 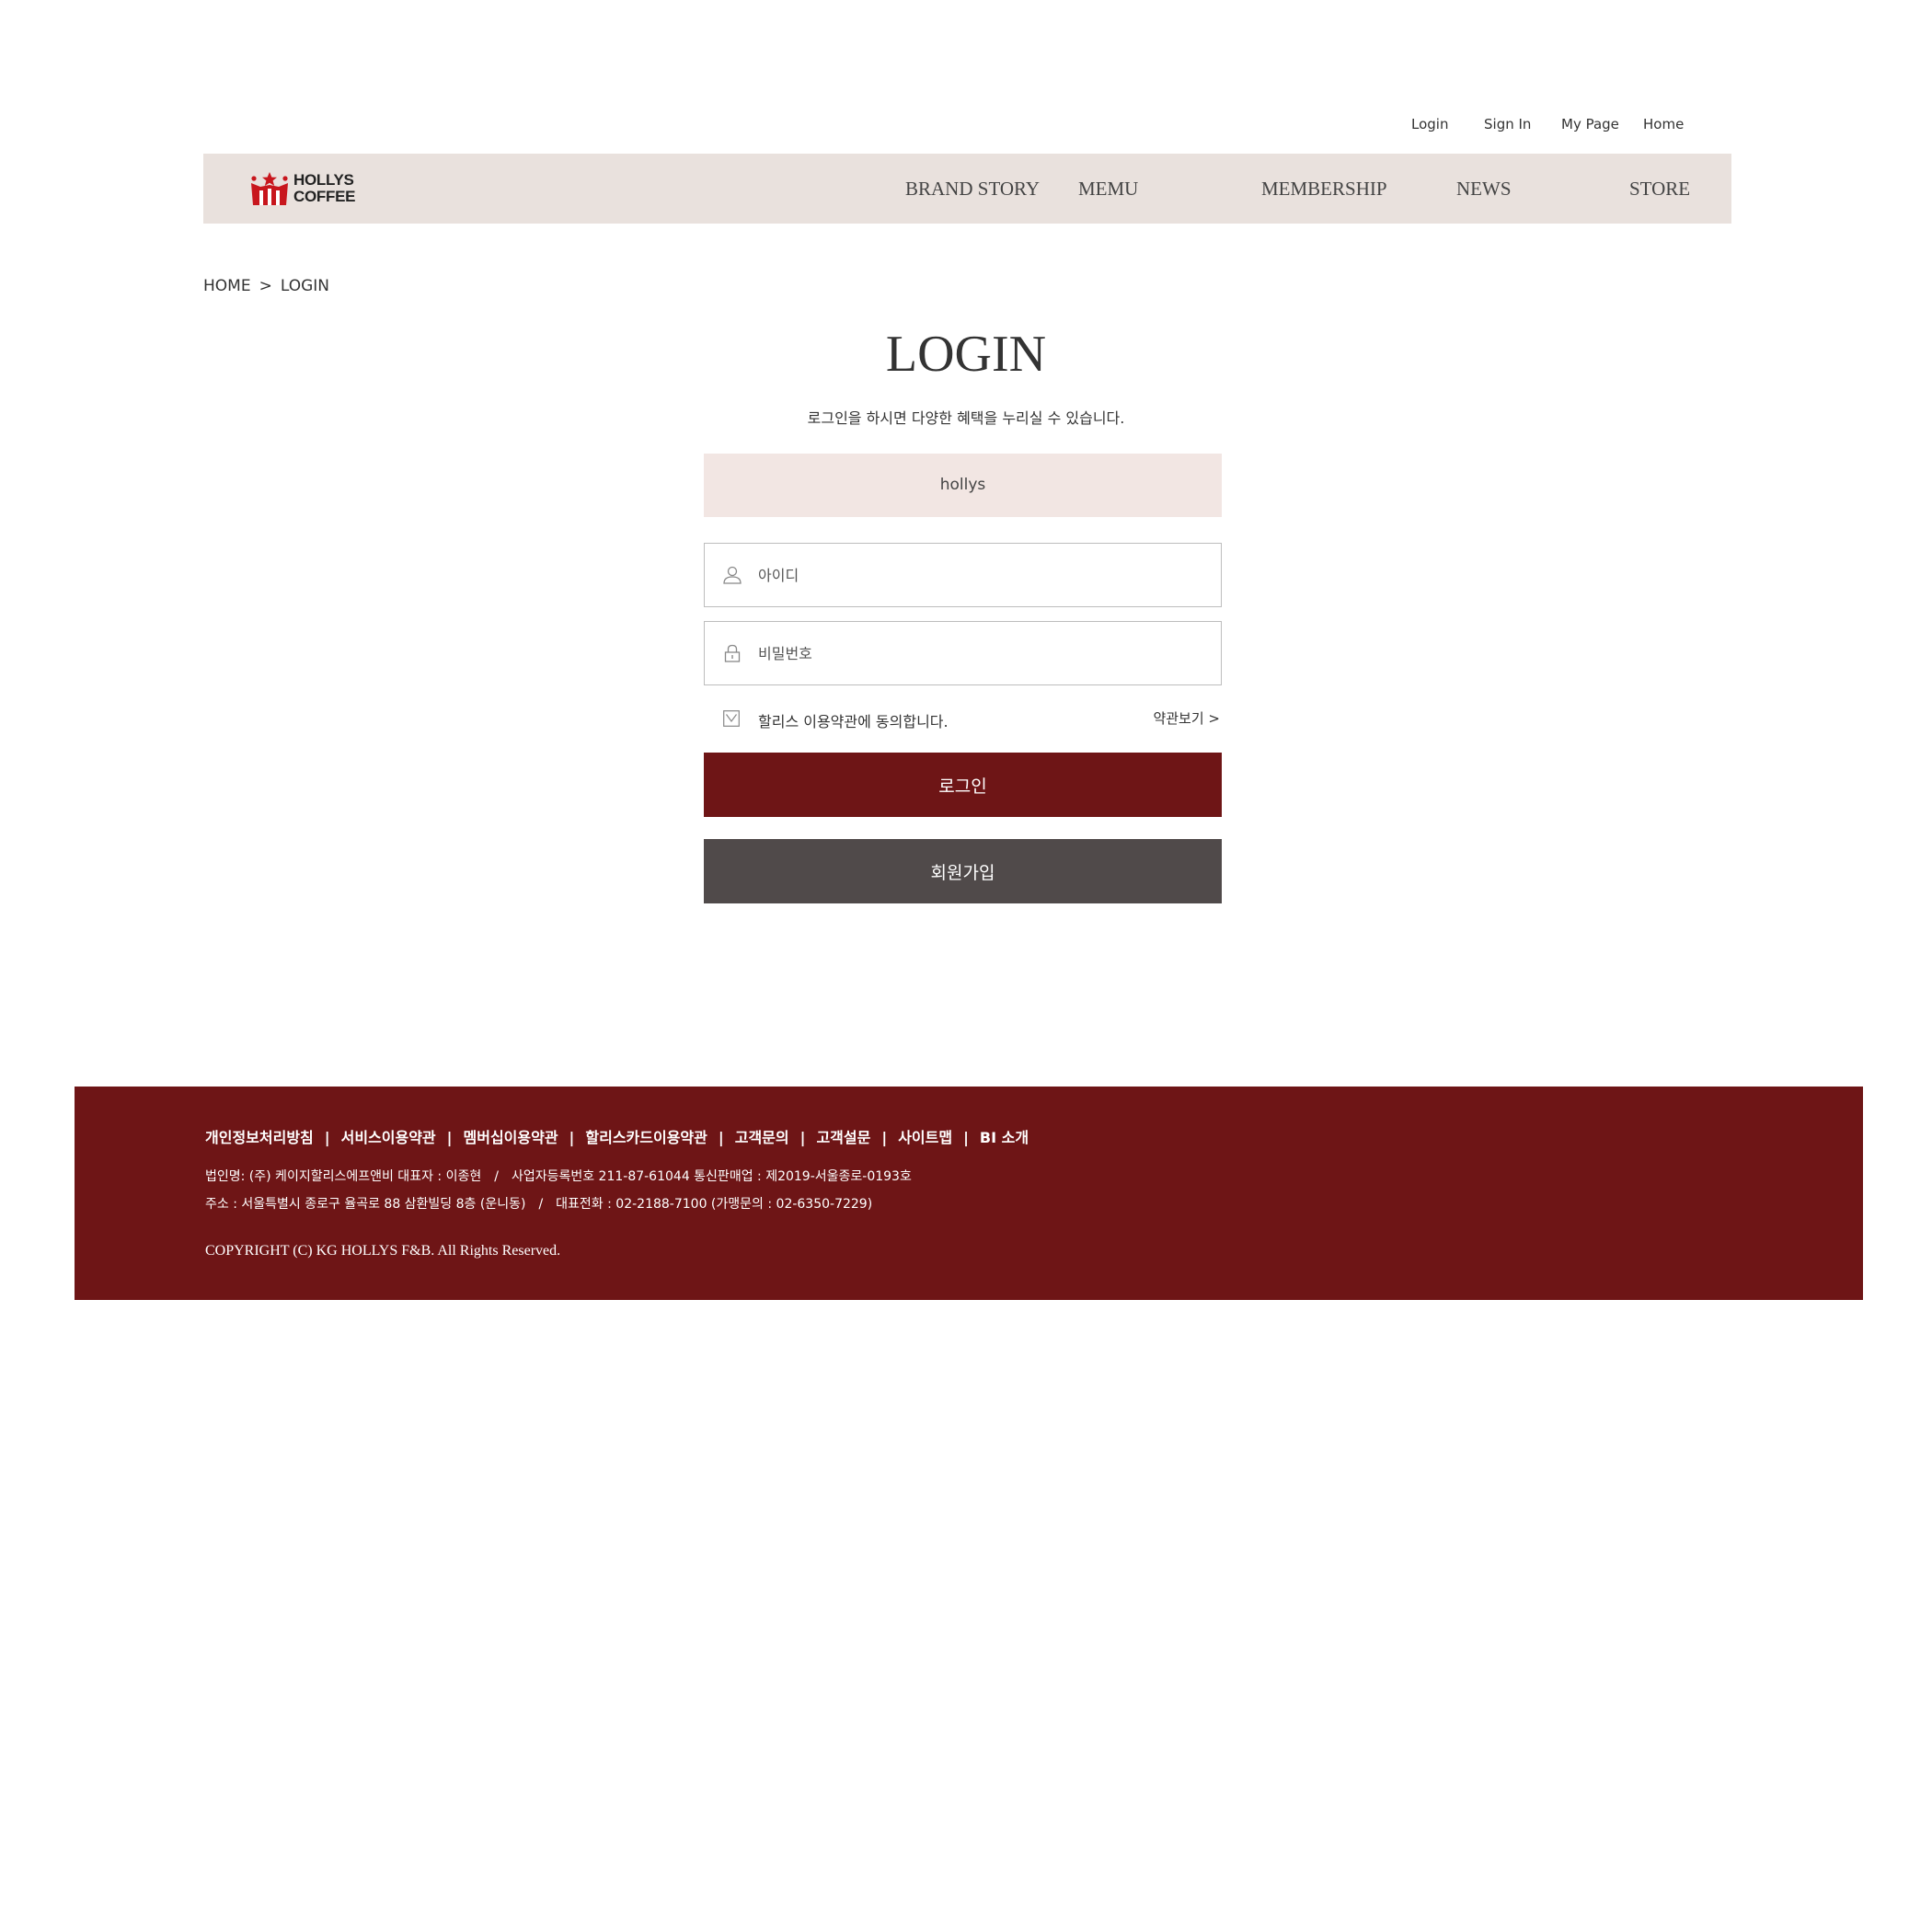 I want to click on breadcrumb: HOME > LOGIN, so click(x=266, y=286).